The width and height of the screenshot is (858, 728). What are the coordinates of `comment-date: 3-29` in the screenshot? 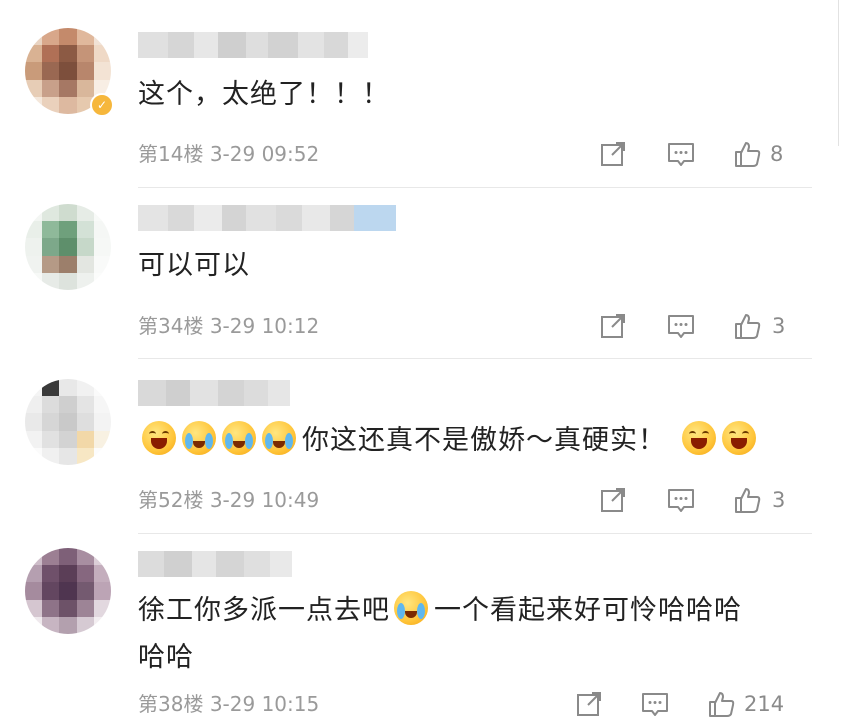 It's located at (232, 704).